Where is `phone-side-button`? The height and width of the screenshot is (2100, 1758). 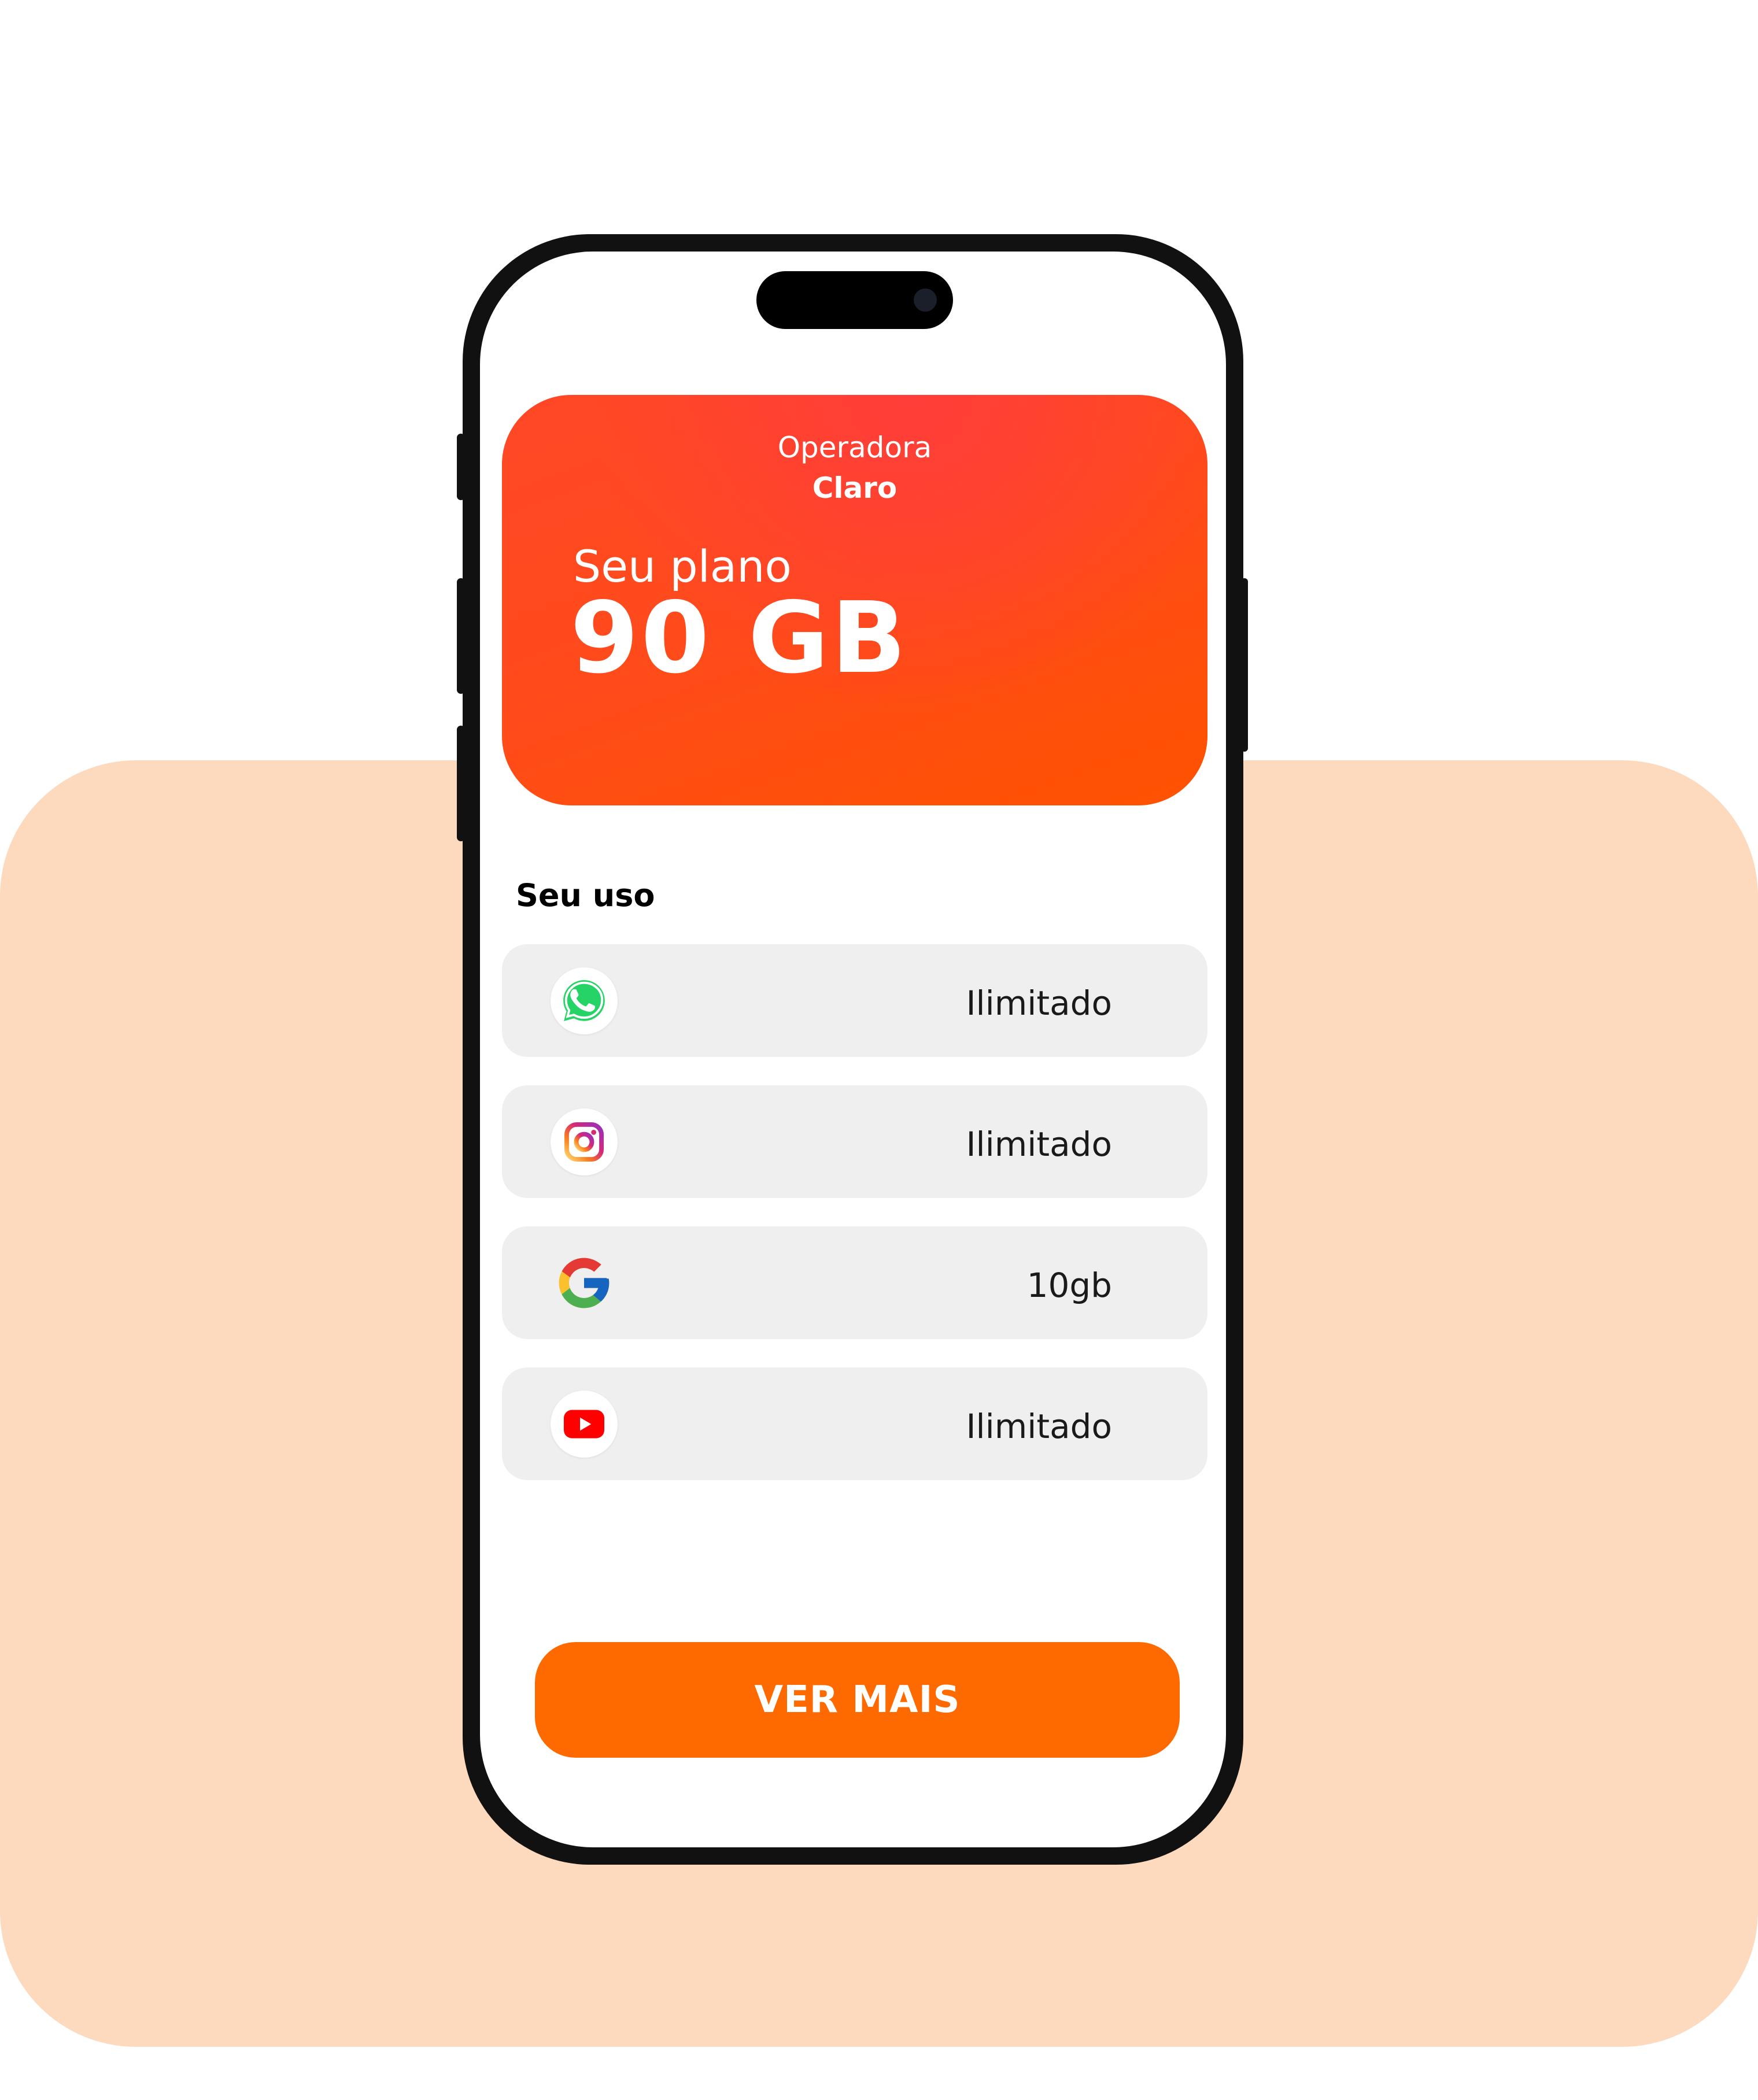 phone-side-button is located at coordinates (461, 467).